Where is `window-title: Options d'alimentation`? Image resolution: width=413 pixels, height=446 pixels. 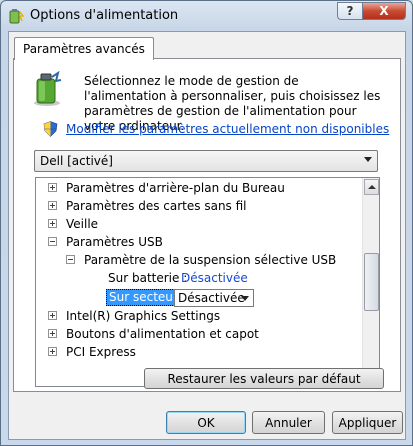 window-title: Options d'alimentation is located at coordinates (104, 15).